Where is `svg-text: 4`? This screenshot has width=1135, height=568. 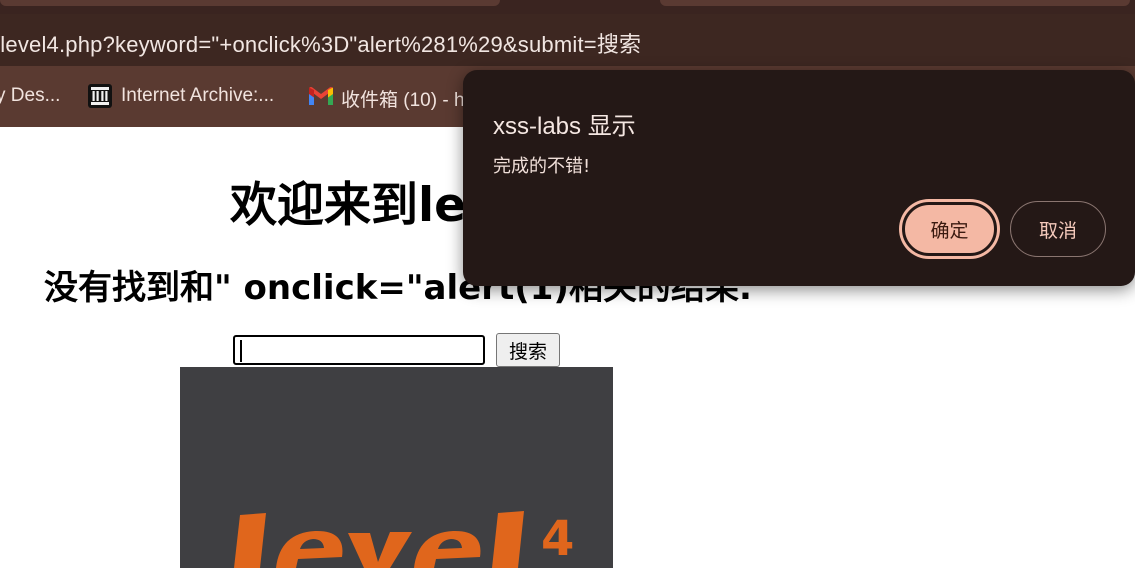 svg-text: 4 is located at coordinates (557, 539).